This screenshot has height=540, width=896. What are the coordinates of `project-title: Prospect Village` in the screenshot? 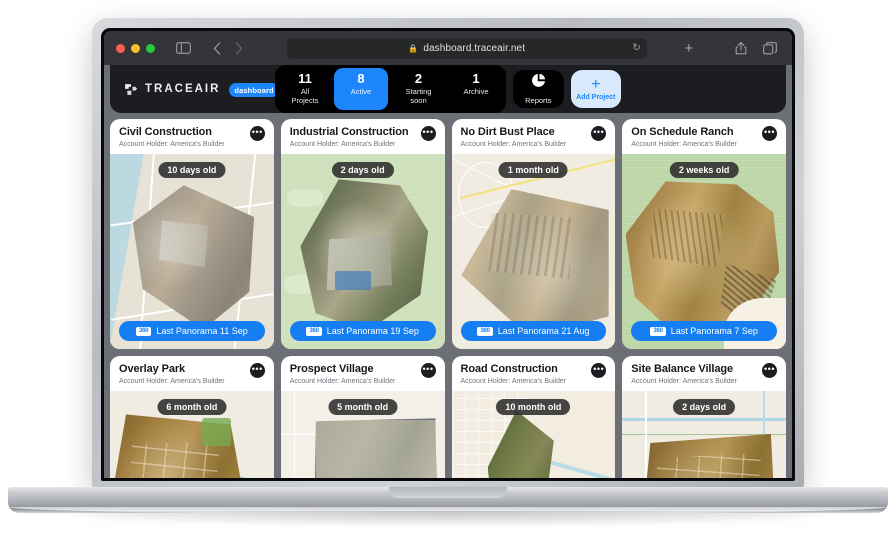 It's located at (331, 369).